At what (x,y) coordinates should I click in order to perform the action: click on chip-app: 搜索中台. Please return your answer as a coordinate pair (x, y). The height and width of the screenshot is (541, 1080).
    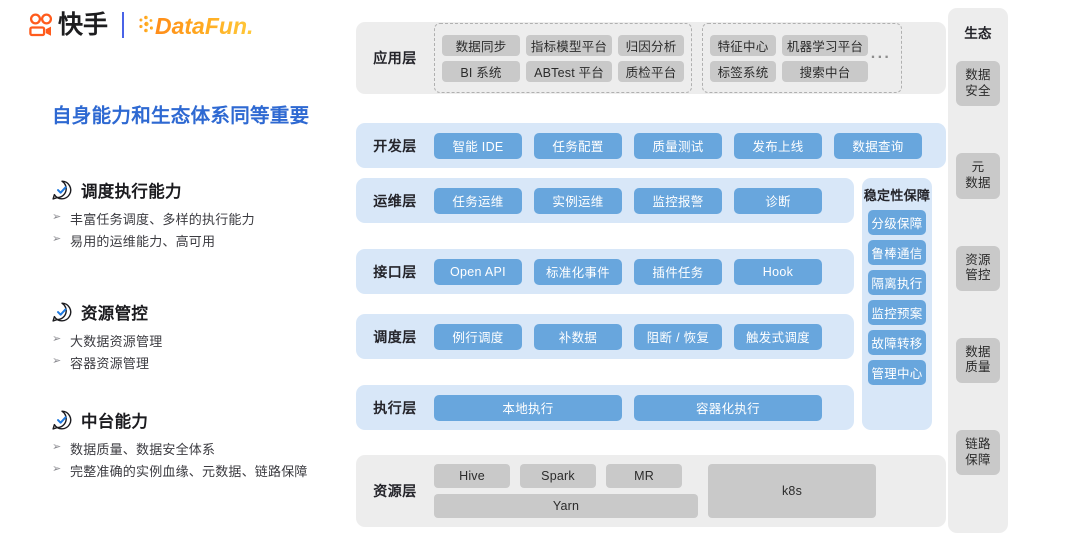
    Looking at the image, I should click on (825, 71).